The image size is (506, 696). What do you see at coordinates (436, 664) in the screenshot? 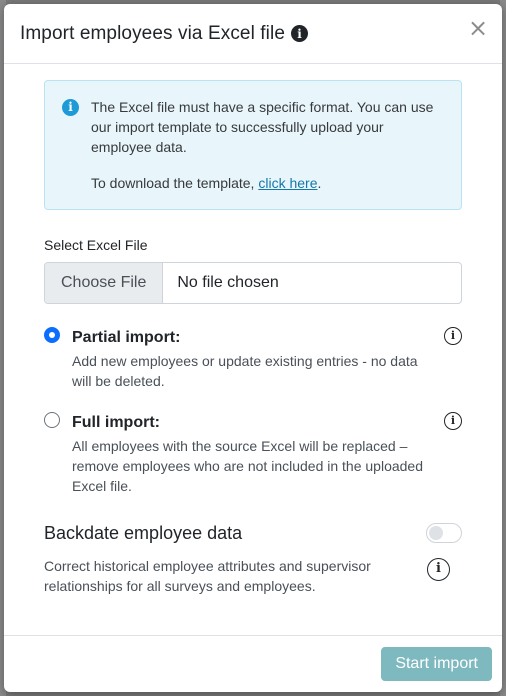
I see `start-import-button: Start import` at bounding box center [436, 664].